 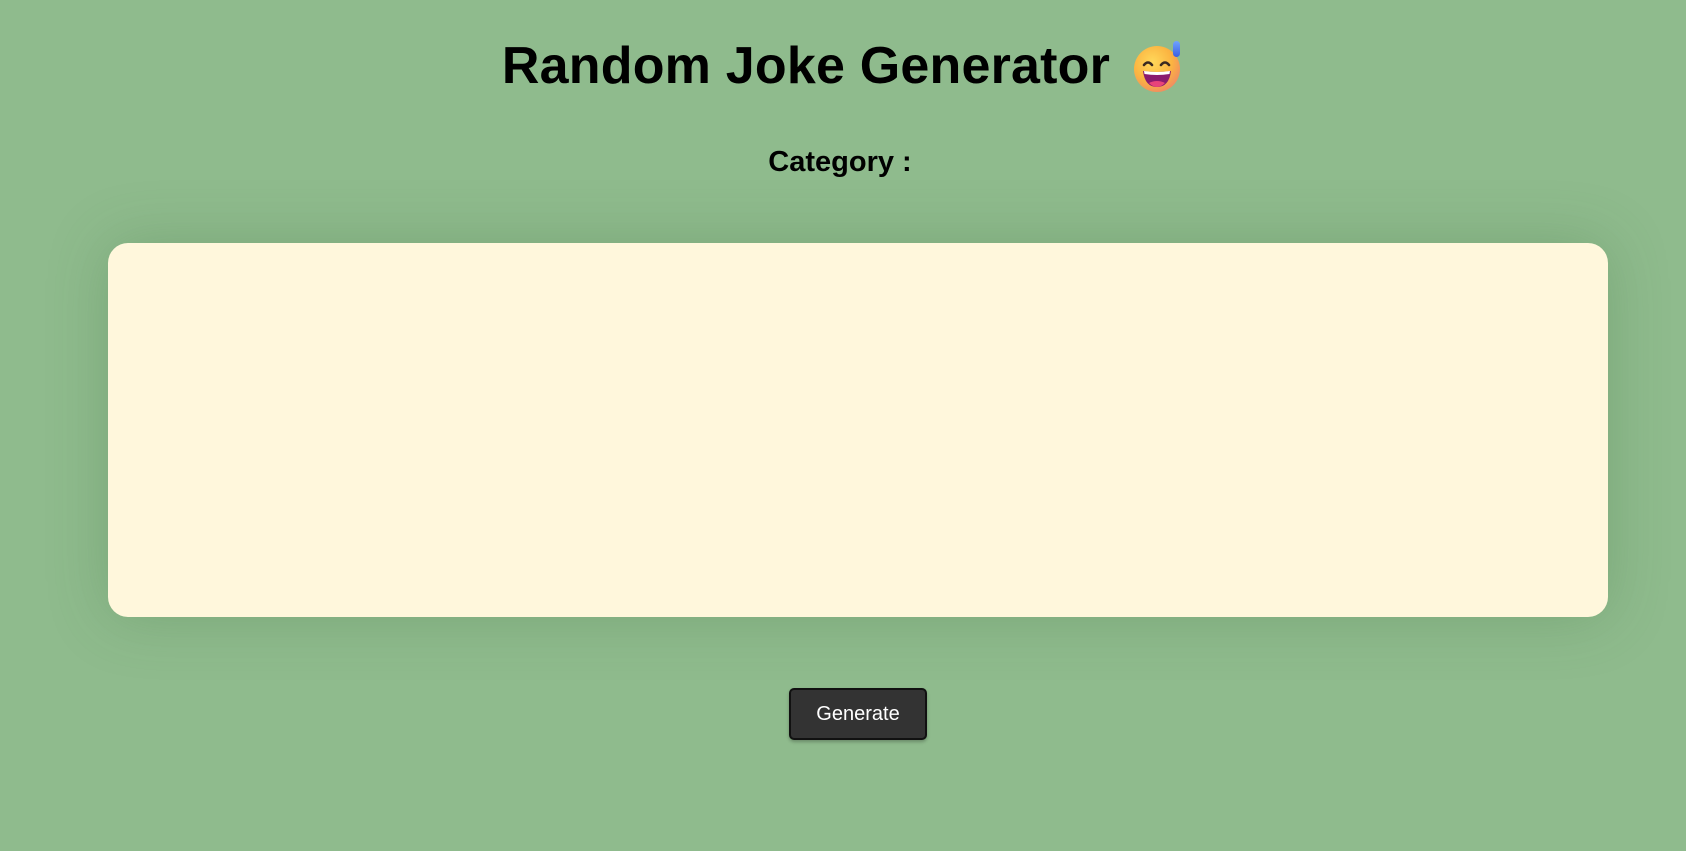 I want to click on category-label: Category :, so click(x=840, y=162).